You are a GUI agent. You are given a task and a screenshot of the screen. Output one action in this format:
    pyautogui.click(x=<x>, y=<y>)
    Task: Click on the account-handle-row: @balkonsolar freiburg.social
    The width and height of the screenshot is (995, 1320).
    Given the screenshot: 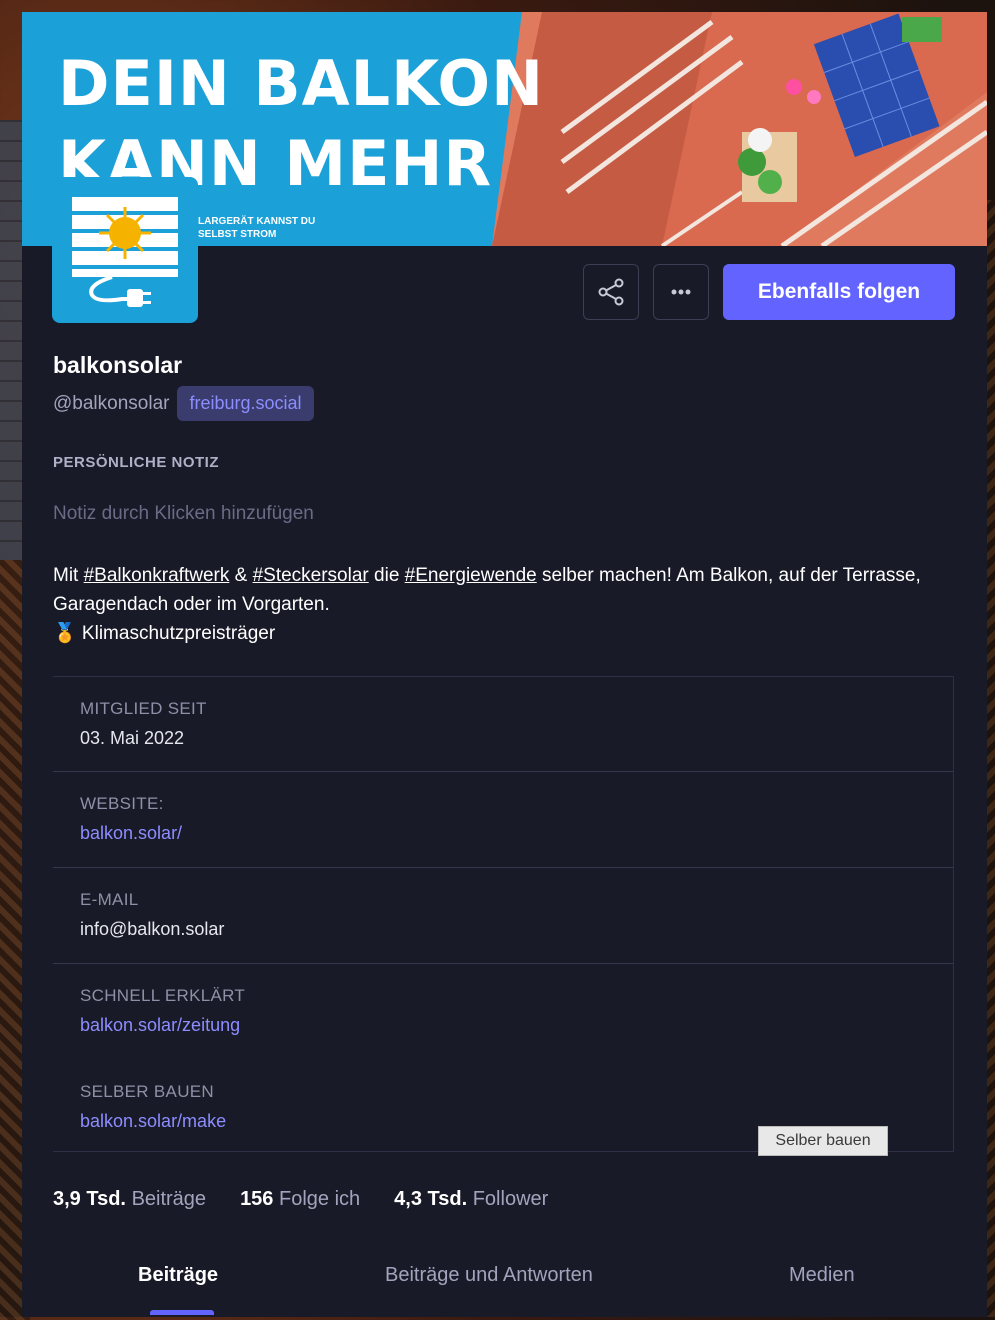 What is the action you would take?
    pyautogui.click(x=183, y=403)
    